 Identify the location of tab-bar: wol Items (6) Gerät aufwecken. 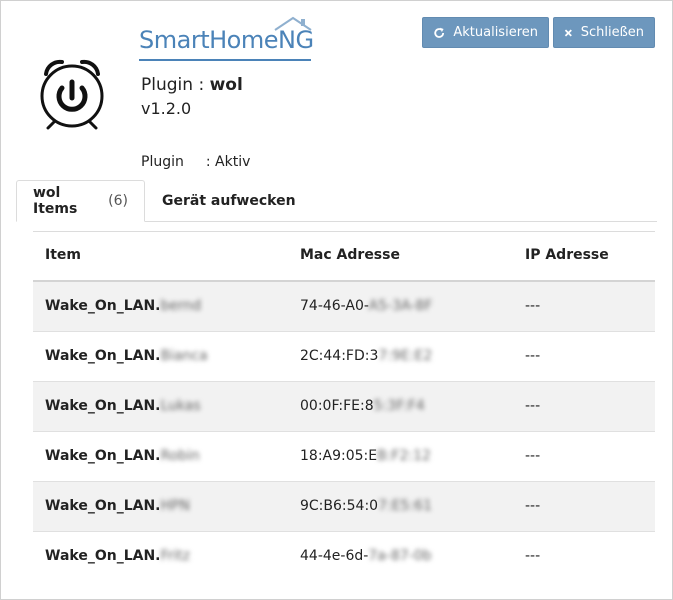
(336, 201).